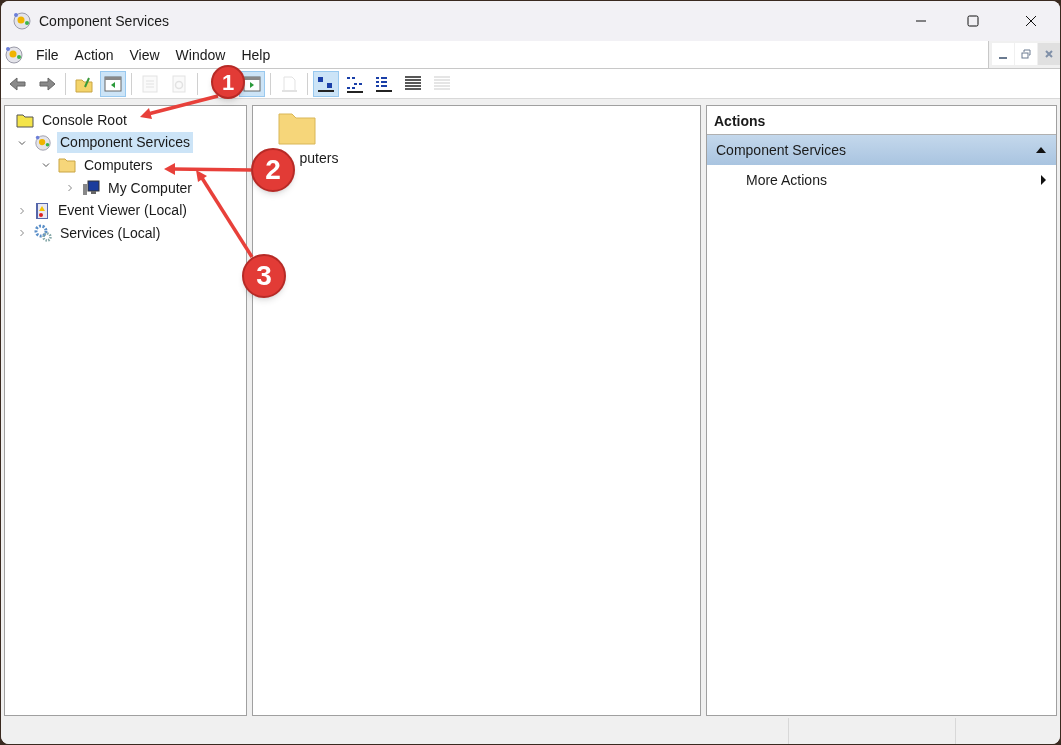  I want to click on tree-item: Event Viewer (Local), so click(122, 211).